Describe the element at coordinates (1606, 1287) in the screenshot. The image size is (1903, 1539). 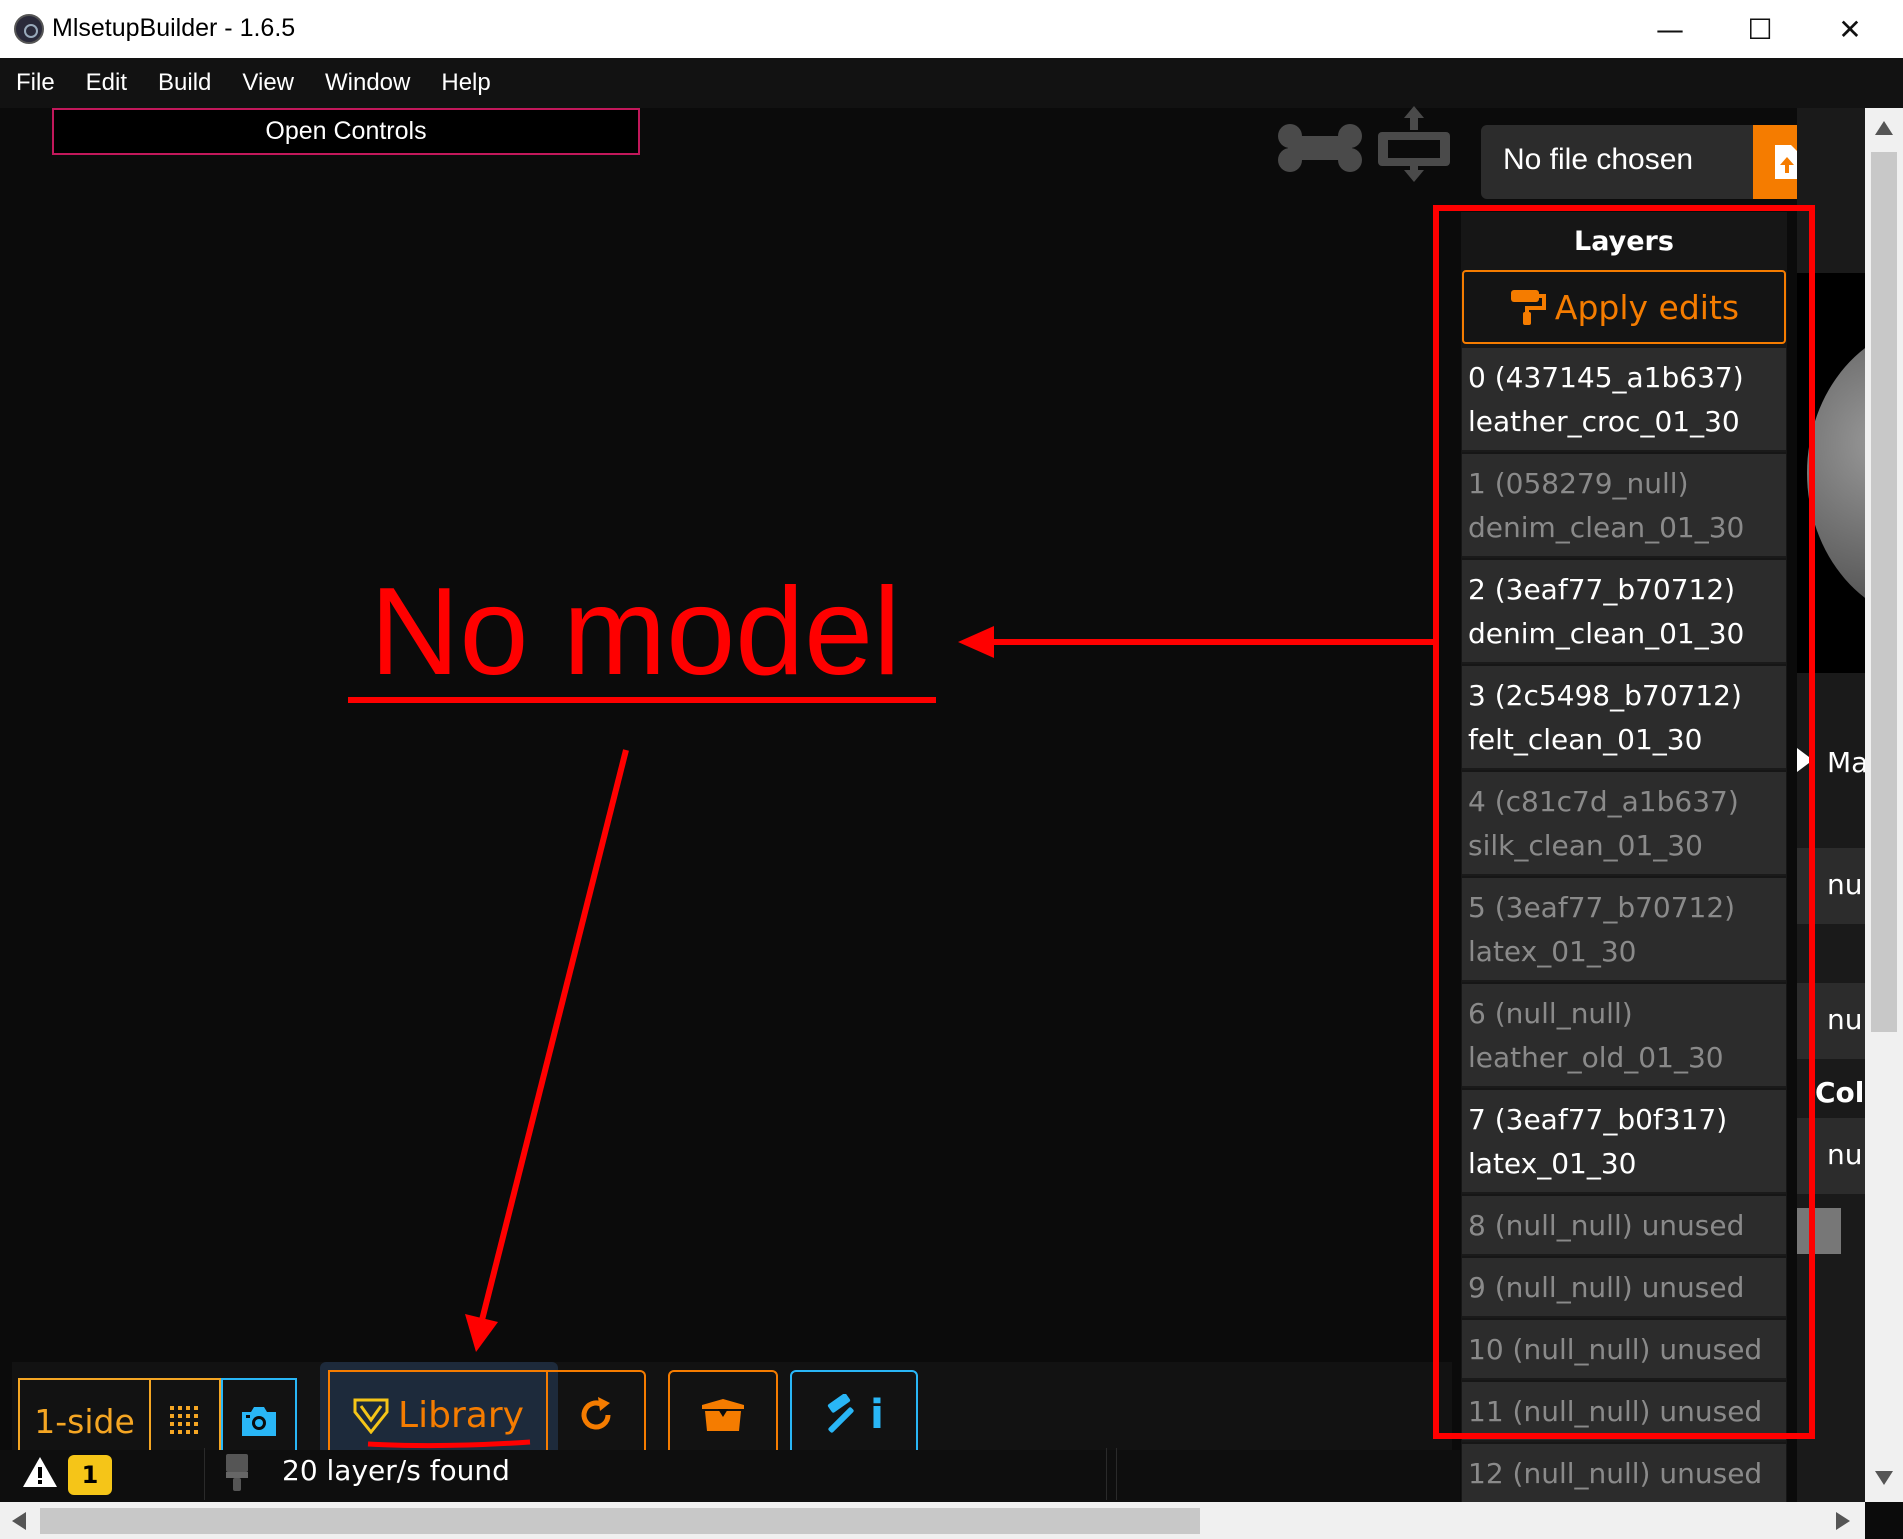
I see `layer-id-label: 9 (null_null) unused` at that location.